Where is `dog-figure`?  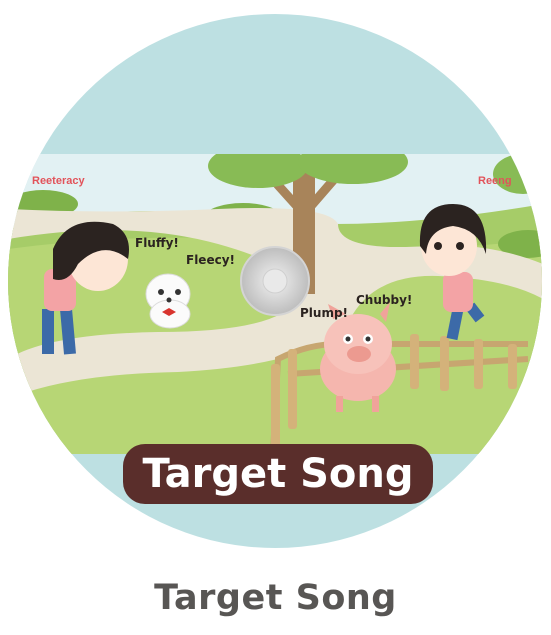
dog-figure is located at coordinates (168, 301).